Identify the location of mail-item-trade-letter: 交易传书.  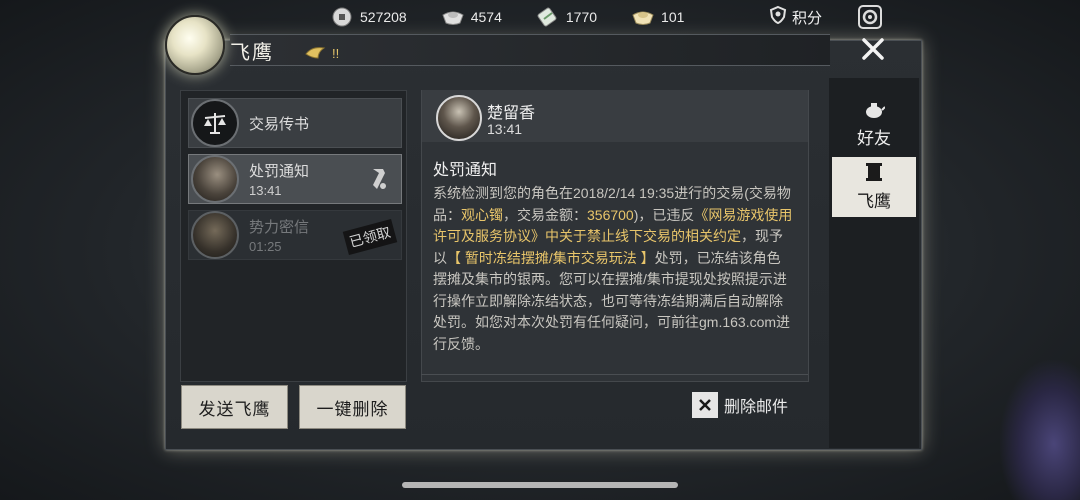
(295, 123).